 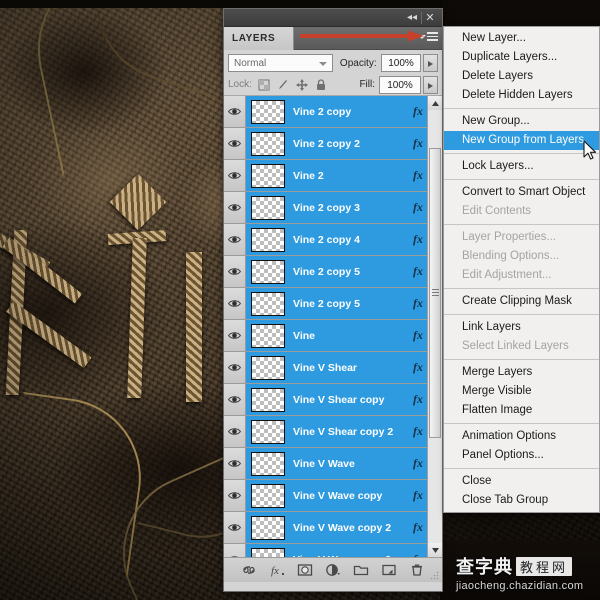 What do you see at coordinates (434, 575) in the screenshot?
I see `panel-resize-grip-icon` at bounding box center [434, 575].